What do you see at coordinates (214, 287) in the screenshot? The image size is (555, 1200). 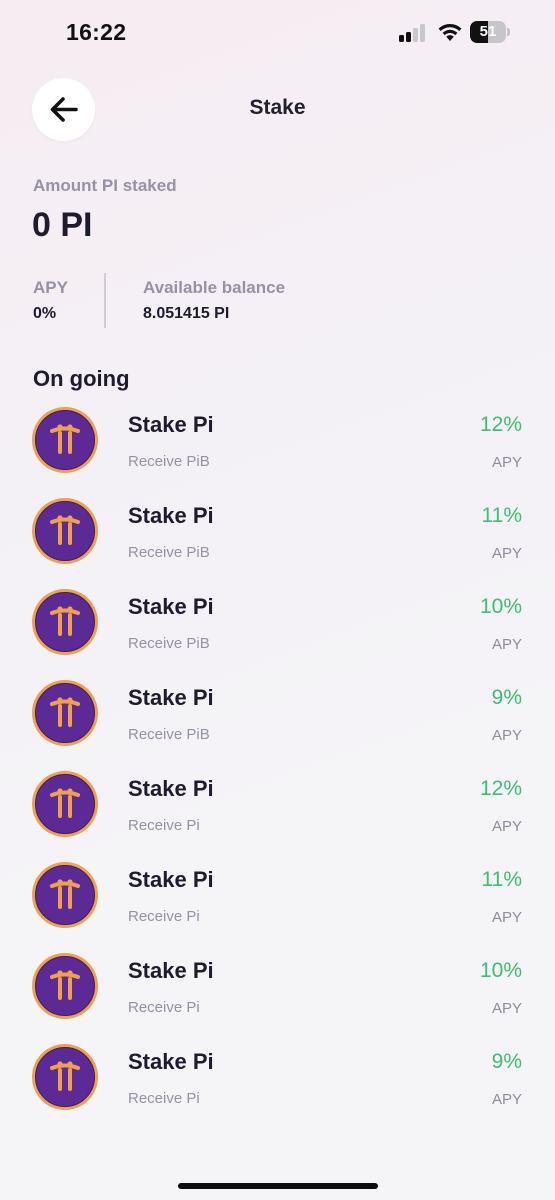 I see `available-balance-label: Available balance` at bounding box center [214, 287].